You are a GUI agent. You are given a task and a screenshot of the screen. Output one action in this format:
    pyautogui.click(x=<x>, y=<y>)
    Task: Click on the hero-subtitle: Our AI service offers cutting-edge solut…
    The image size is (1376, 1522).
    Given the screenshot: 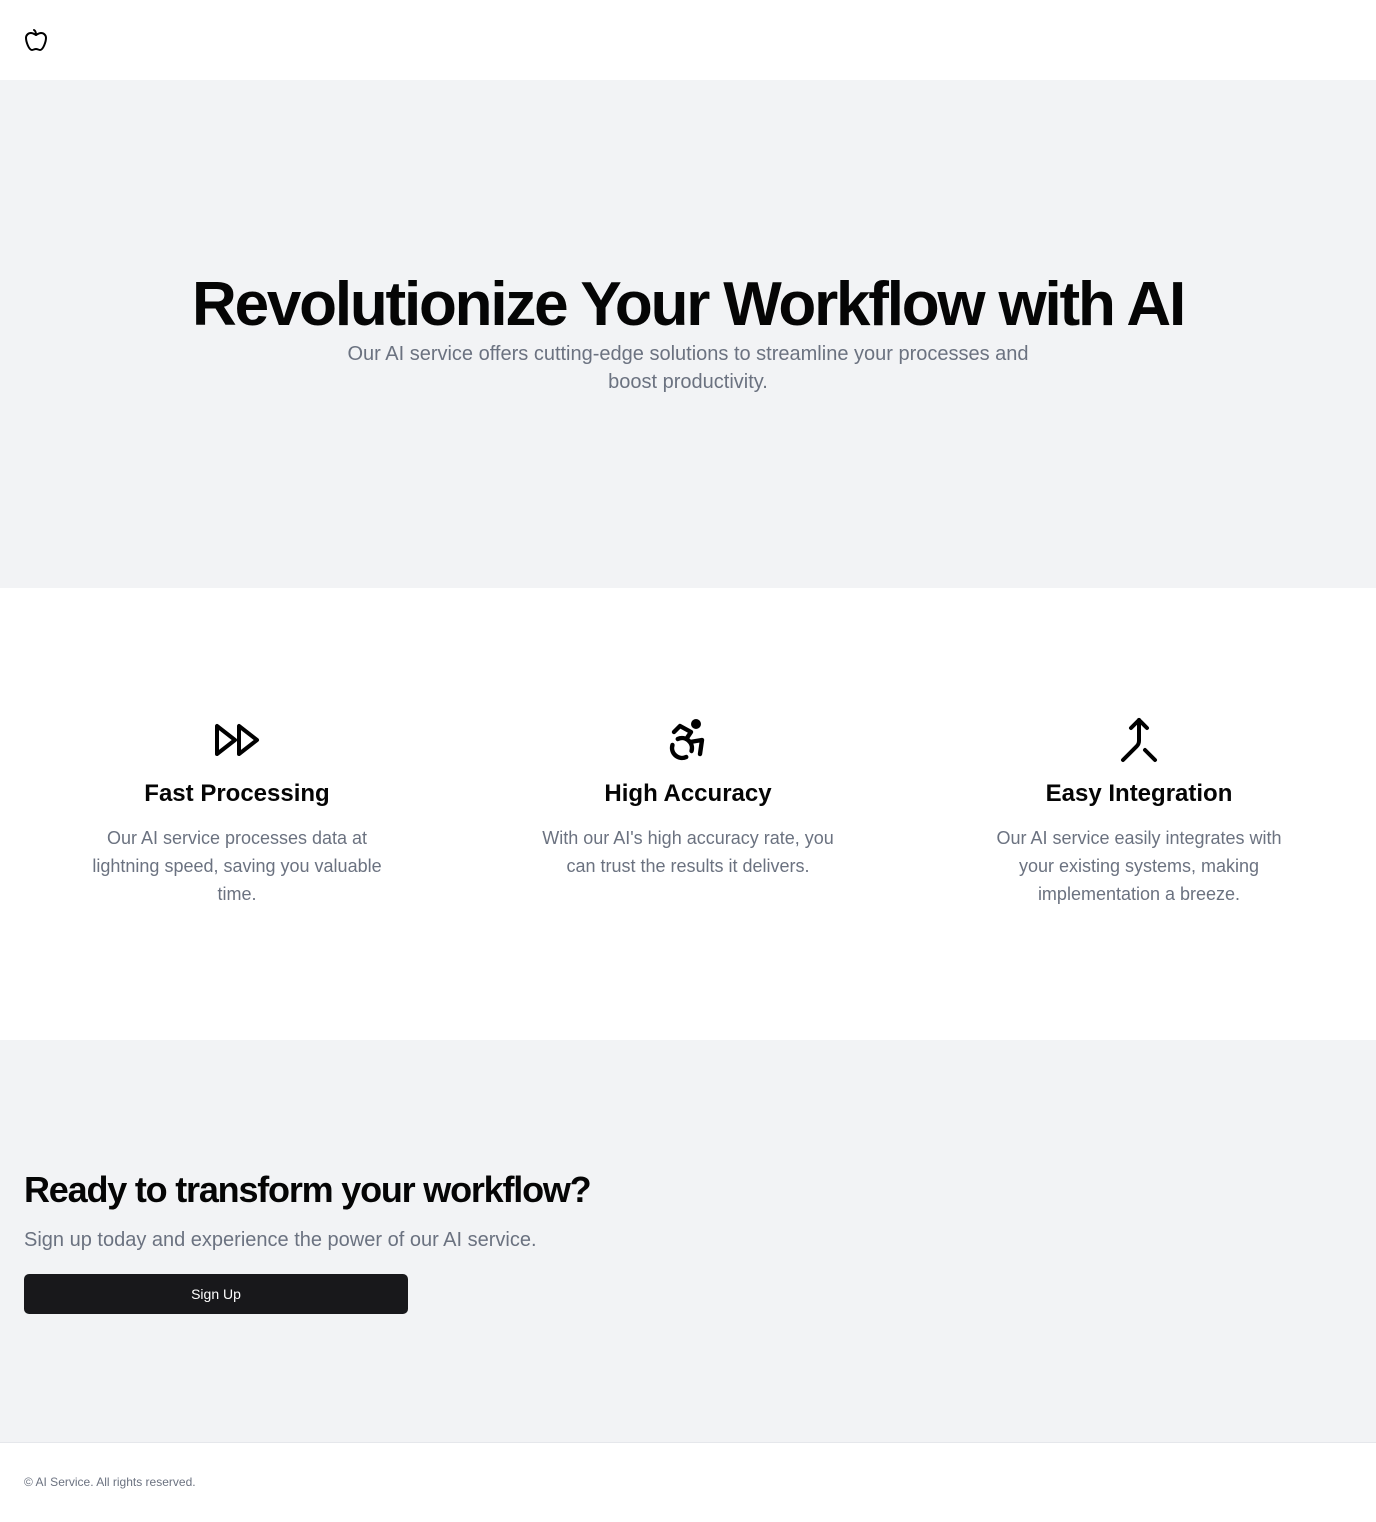 What is the action you would take?
    pyautogui.click(x=688, y=368)
    